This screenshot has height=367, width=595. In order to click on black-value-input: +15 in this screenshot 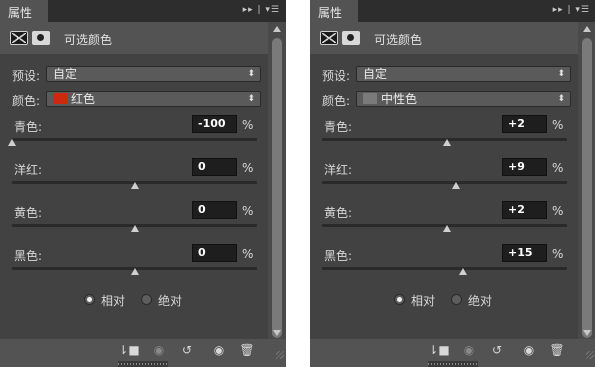, I will do `click(524, 253)`.